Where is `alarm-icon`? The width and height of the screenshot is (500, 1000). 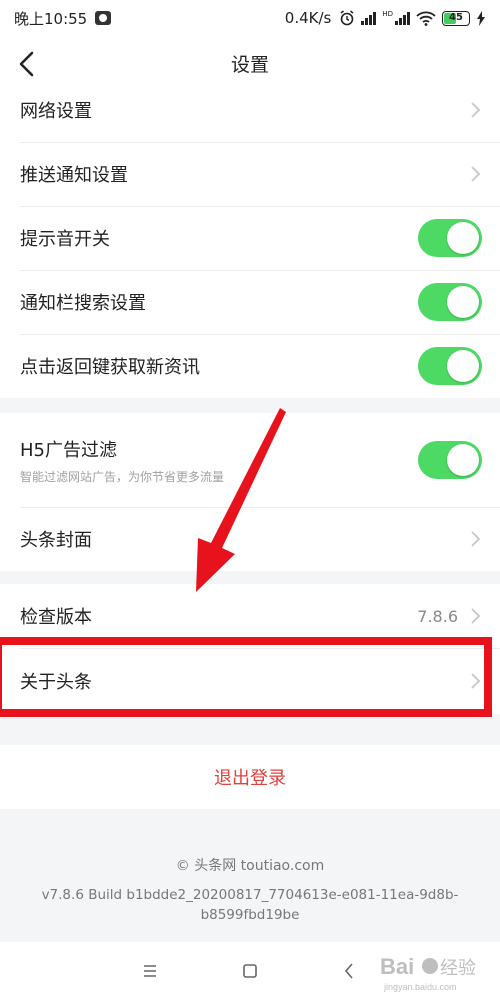
alarm-icon is located at coordinates (347, 18).